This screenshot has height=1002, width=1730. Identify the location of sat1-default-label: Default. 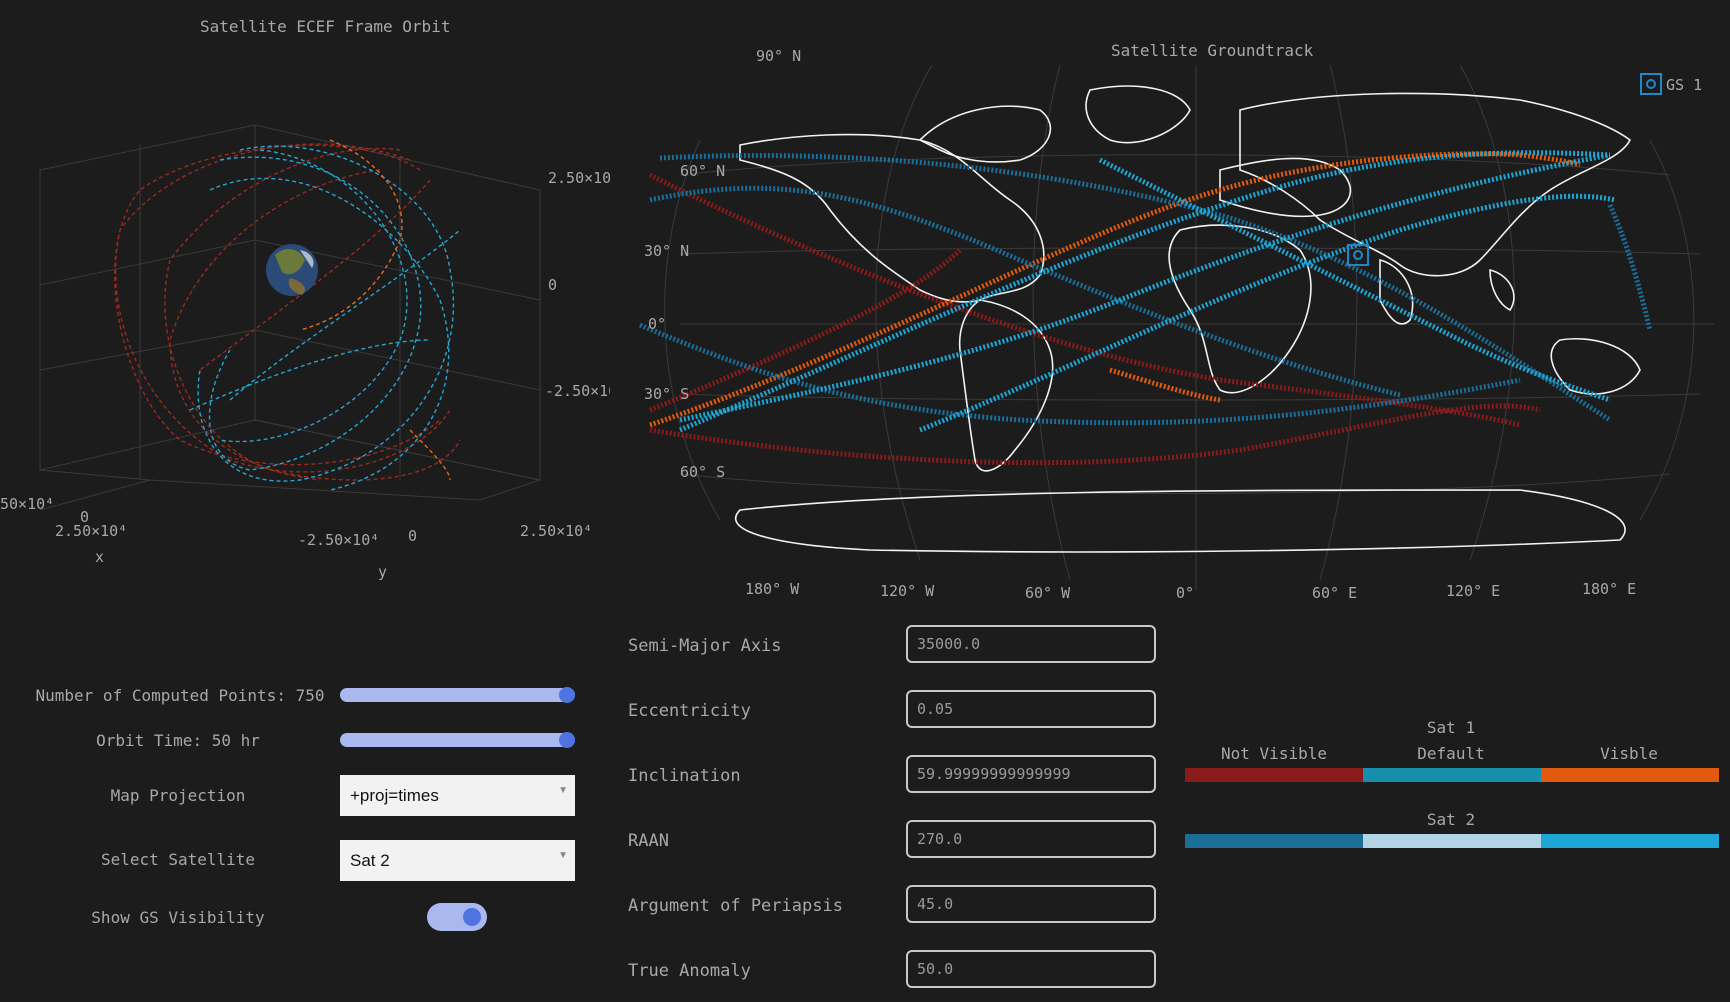
(1451, 753).